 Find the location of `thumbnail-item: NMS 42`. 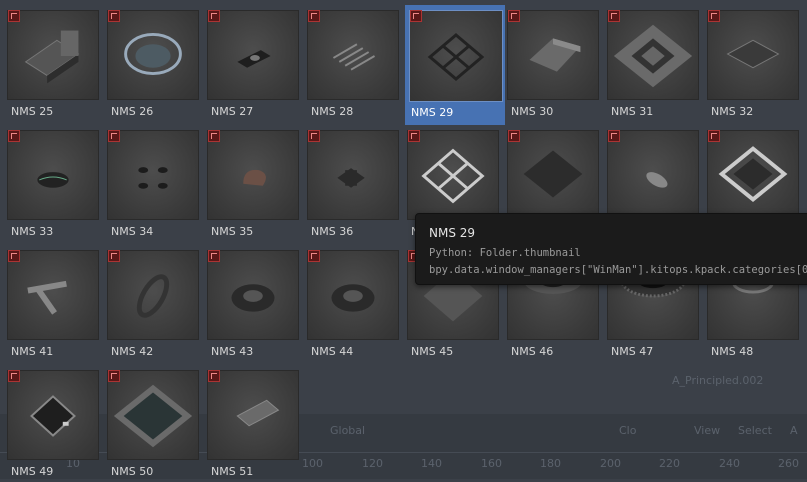

thumbnail-item: NMS 42 is located at coordinates (150, 302).